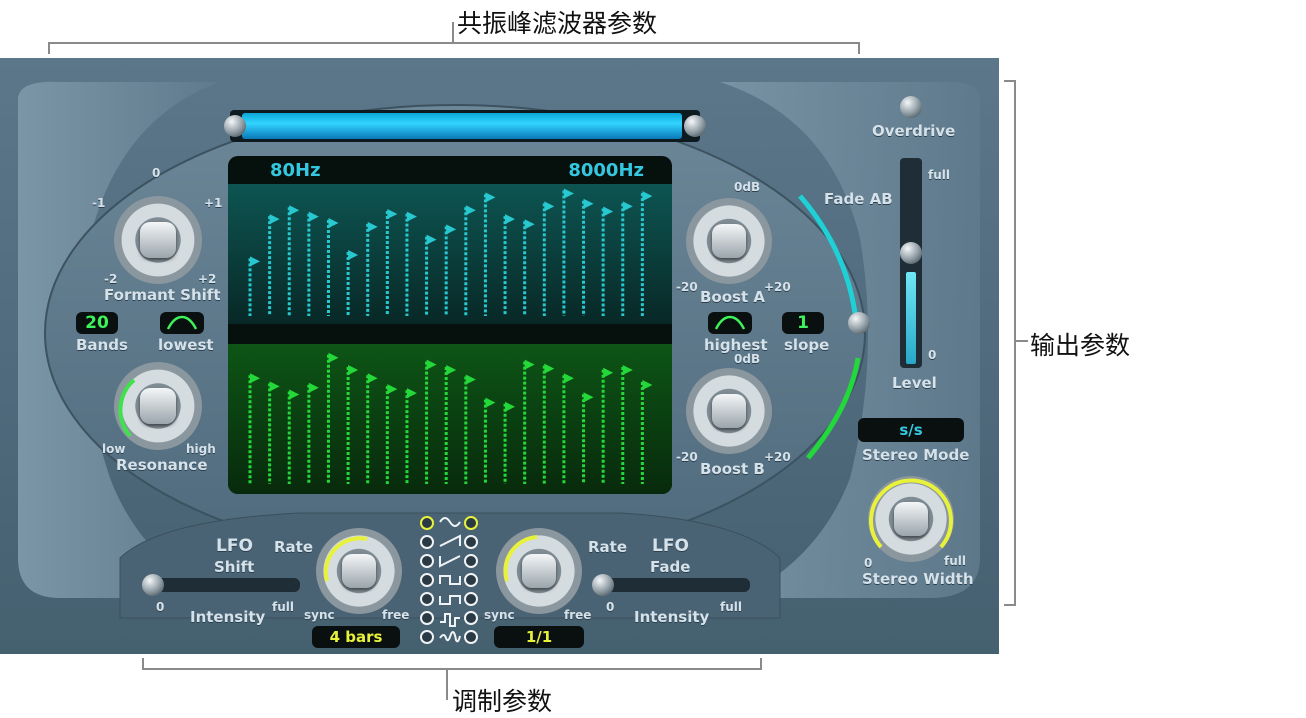 The image size is (1306, 718). What do you see at coordinates (914, 383) in the screenshot?
I see `level-label: Level` at bounding box center [914, 383].